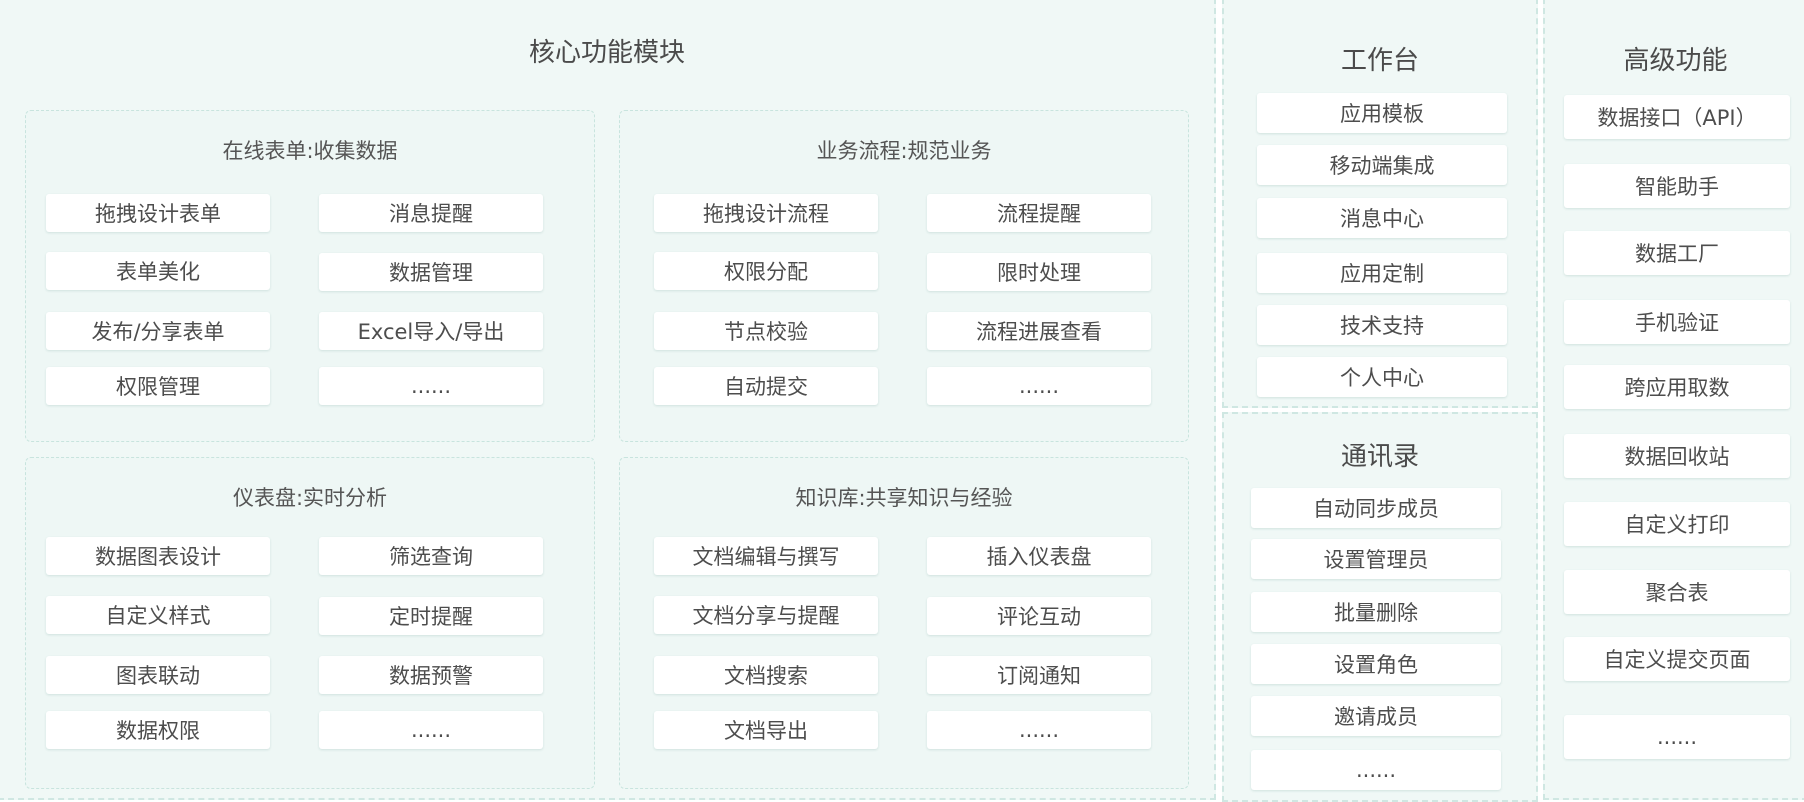  Describe the element at coordinates (766, 213) in the screenshot. I see `feature-chip: 拖拽设计流程` at that location.